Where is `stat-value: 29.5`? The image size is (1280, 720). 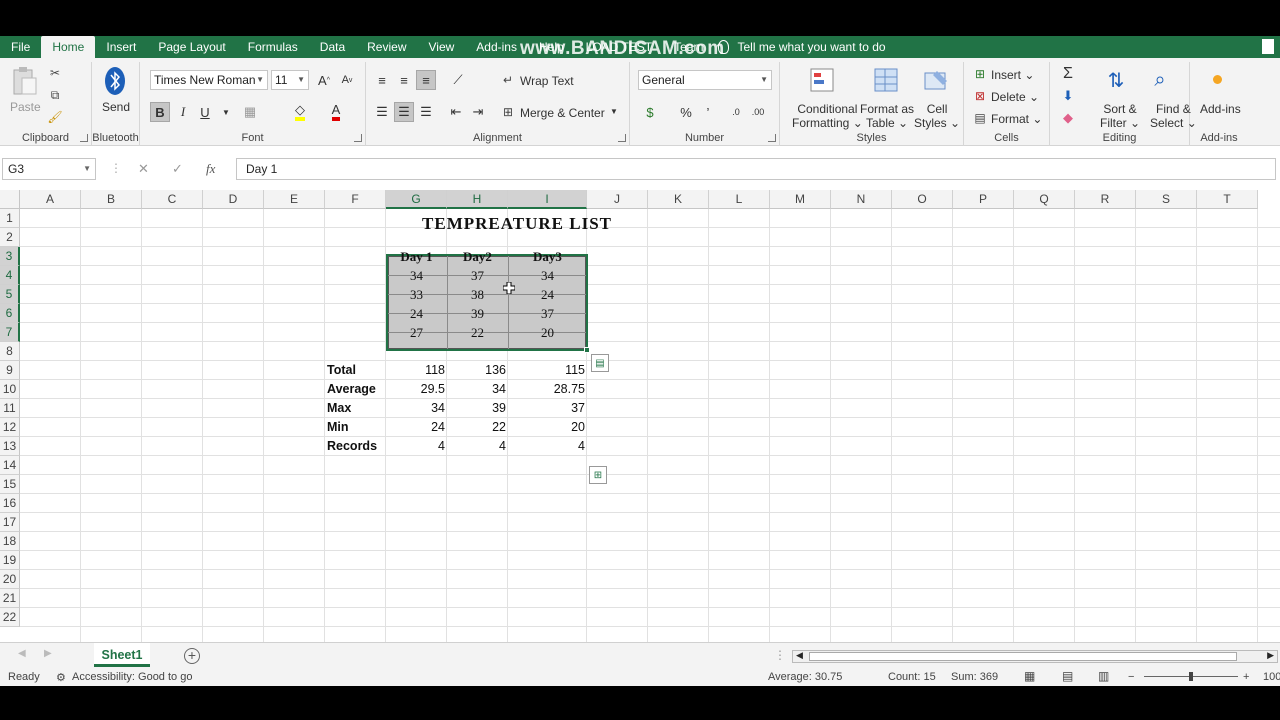
stat-value: 29.5 is located at coordinates (416, 389).